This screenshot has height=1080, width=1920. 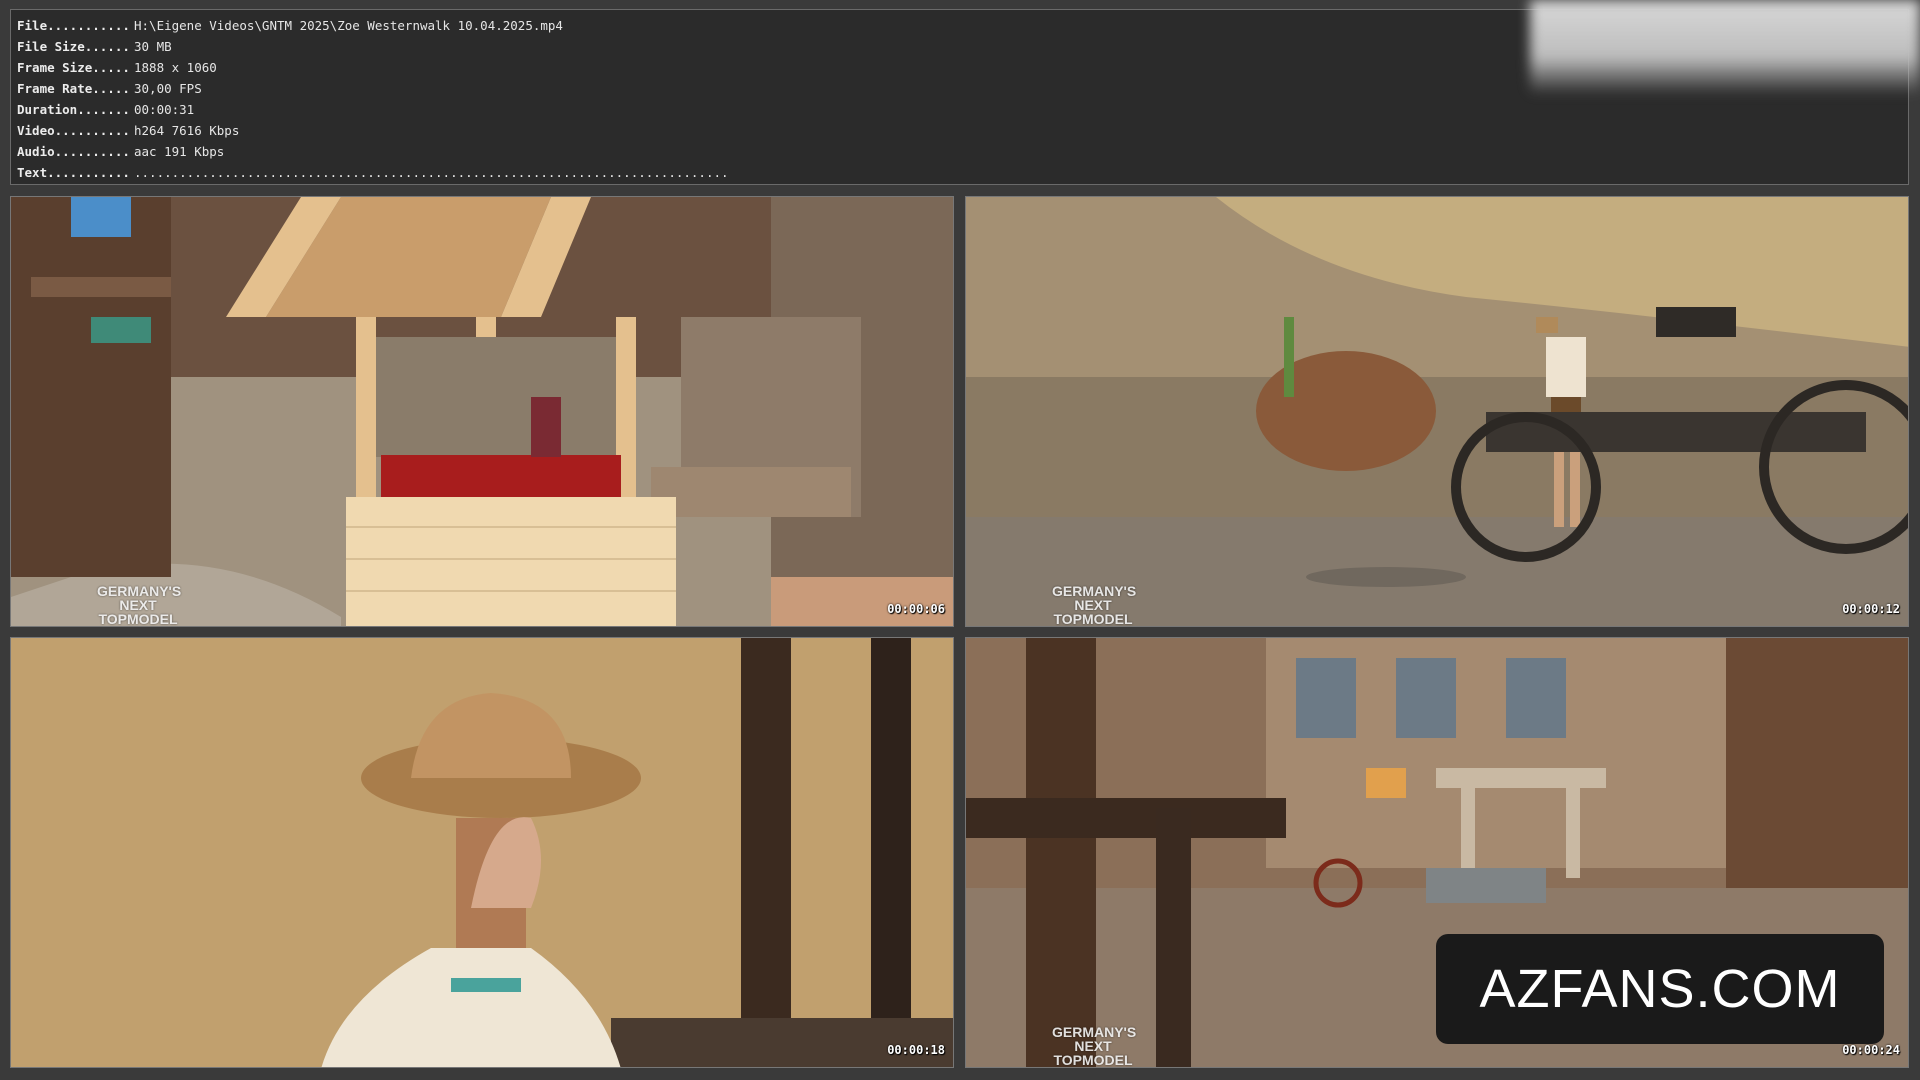 What do you see at coordinates (916, 1050) in the screenshot?
I see `timestamp: 00:00:18` at bounding box center [916, 1050].